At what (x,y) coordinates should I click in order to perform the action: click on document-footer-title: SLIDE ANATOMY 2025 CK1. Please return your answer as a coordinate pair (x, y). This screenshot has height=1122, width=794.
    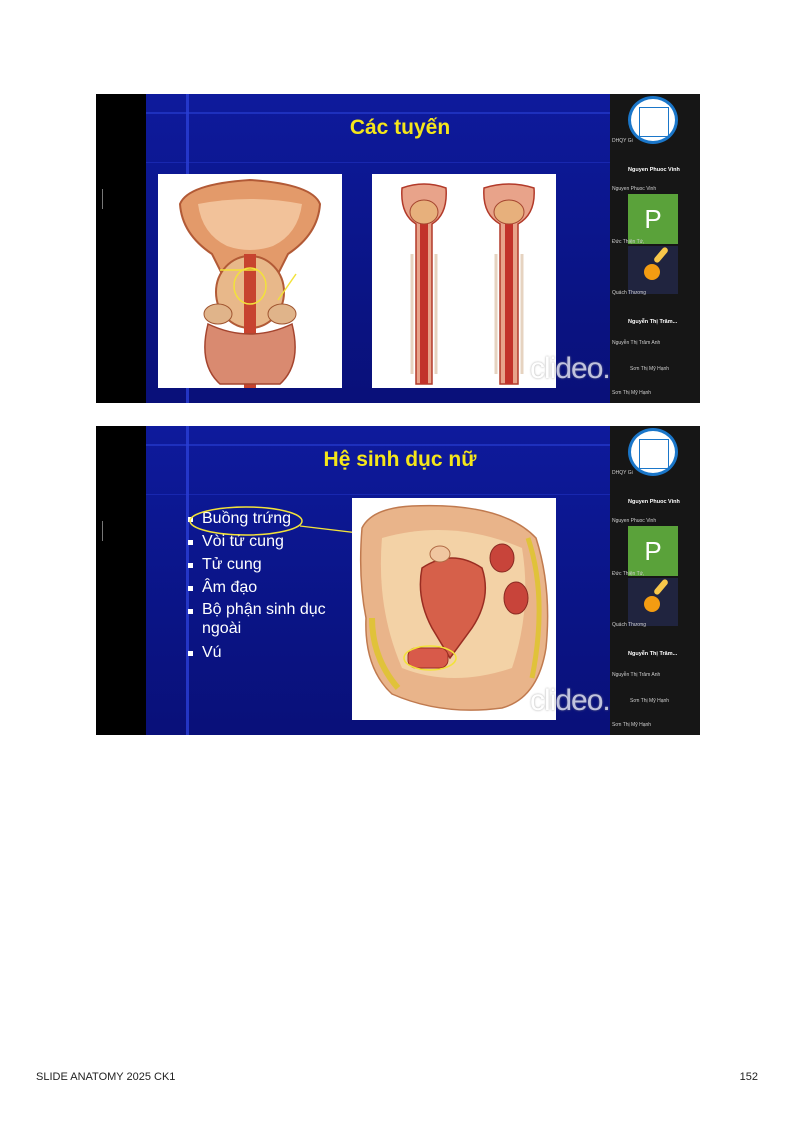
    Looking at the image, I should click on (106, 1077).